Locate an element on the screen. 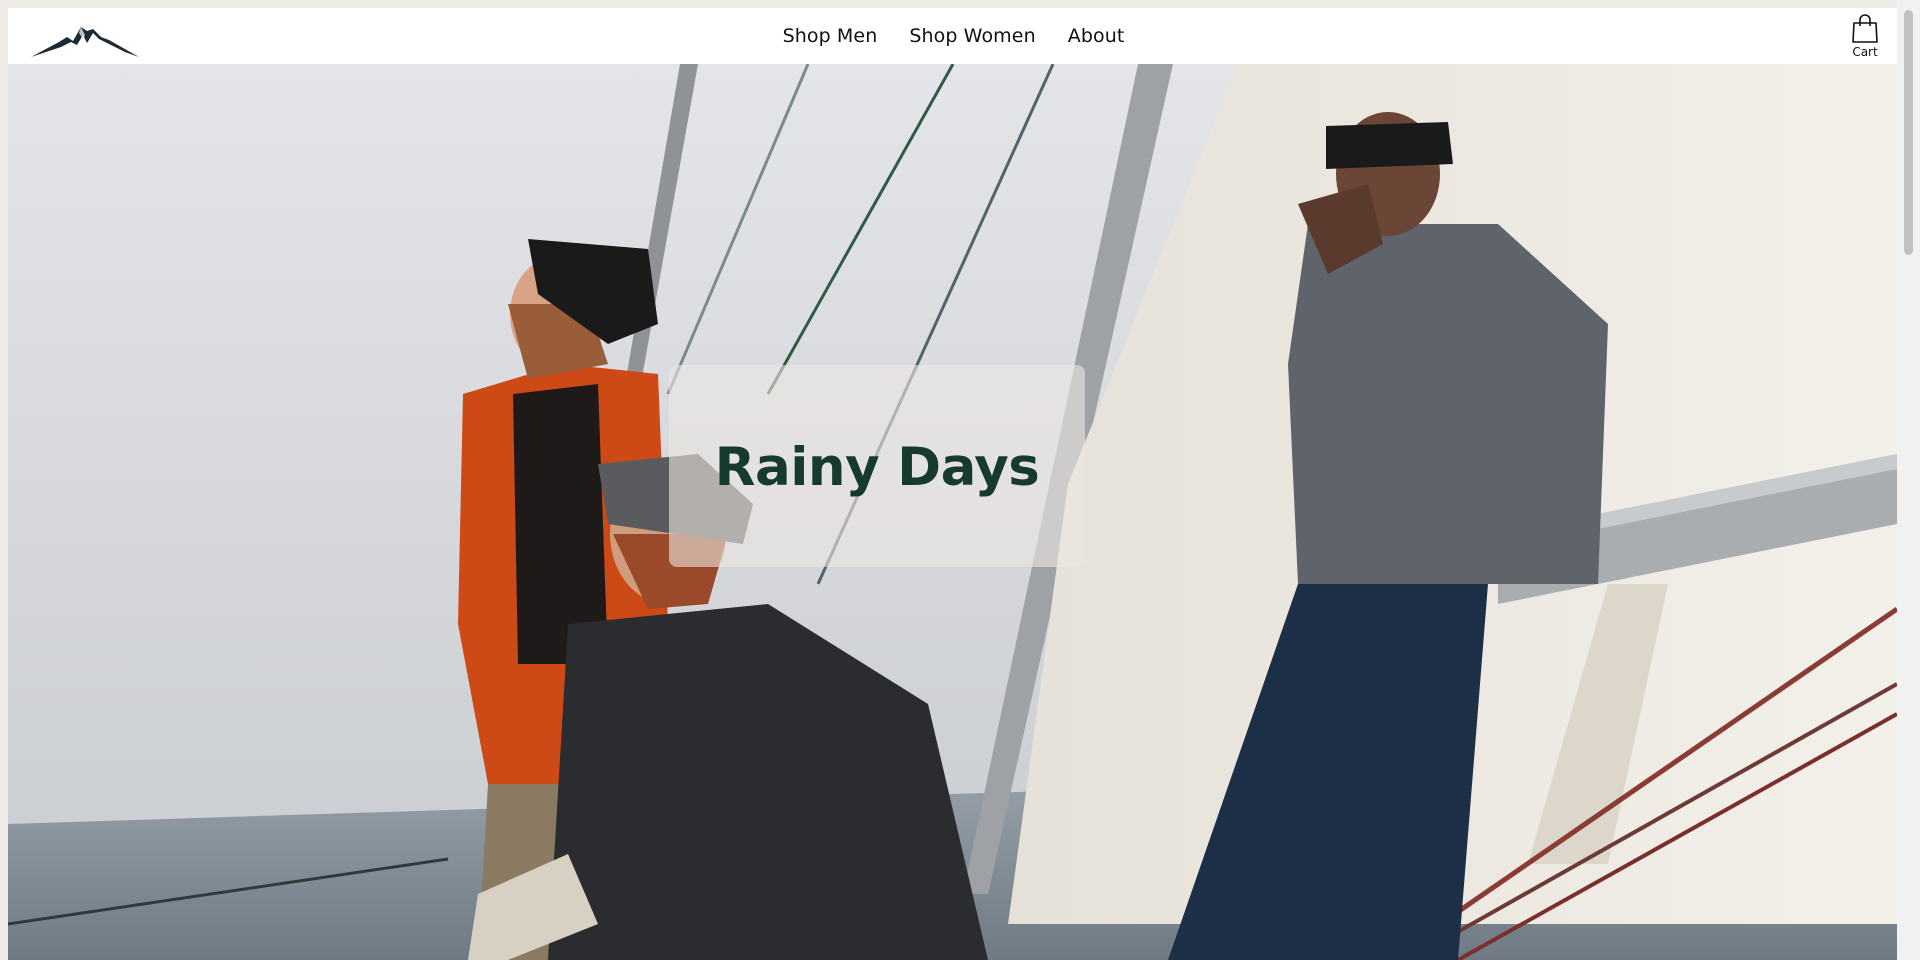 The width and height of the screenshot is (1920, 960). nav-shop-women: Shop Women is located at coordinates (972, 36).